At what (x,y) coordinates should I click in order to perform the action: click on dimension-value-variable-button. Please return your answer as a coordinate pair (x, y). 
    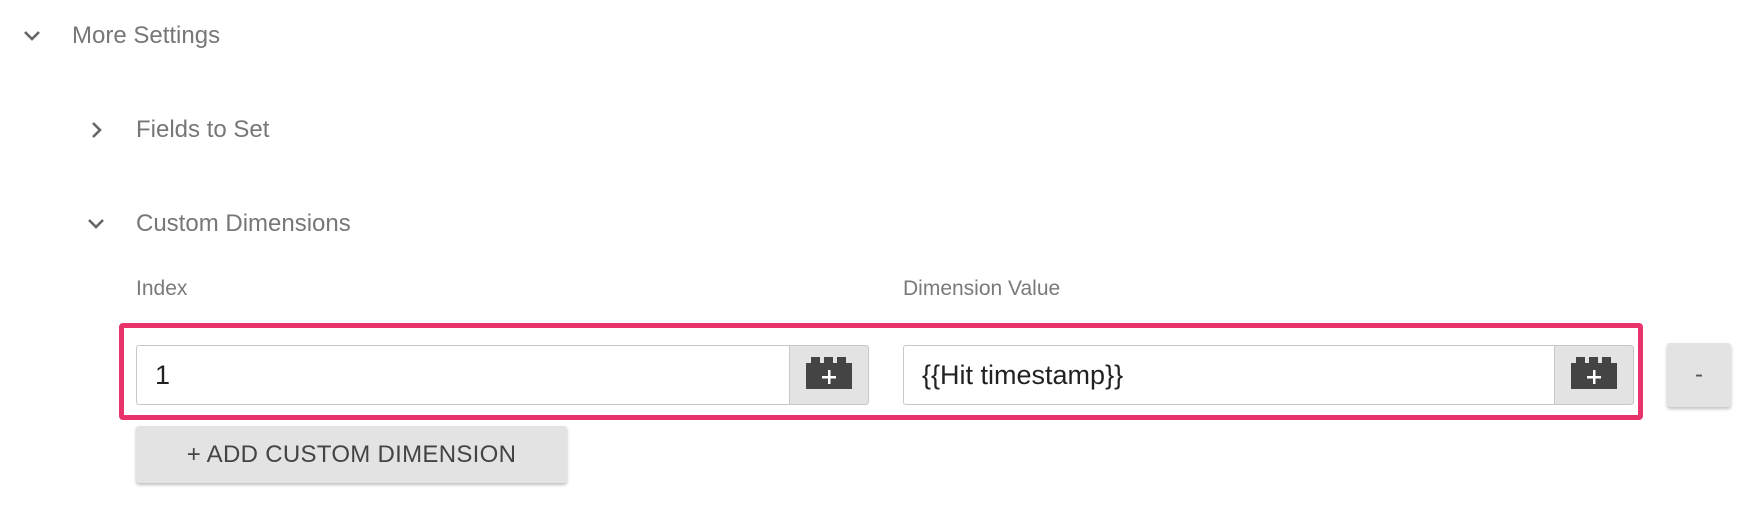
    Looking at the image, I should click on (1594, 375).